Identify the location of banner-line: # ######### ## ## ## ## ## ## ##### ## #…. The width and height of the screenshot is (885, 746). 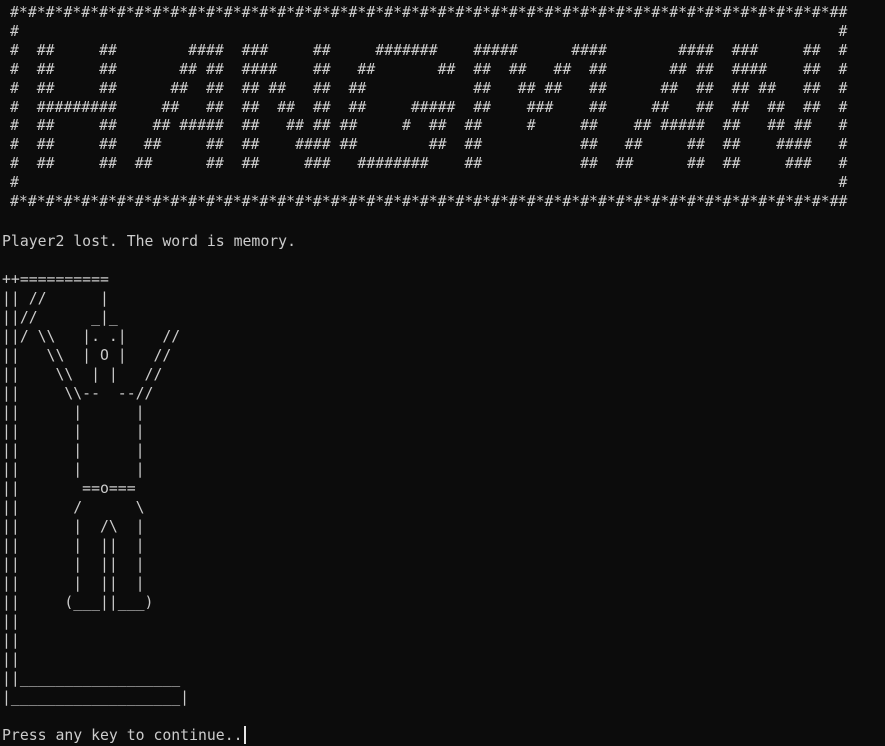
(429, 107).